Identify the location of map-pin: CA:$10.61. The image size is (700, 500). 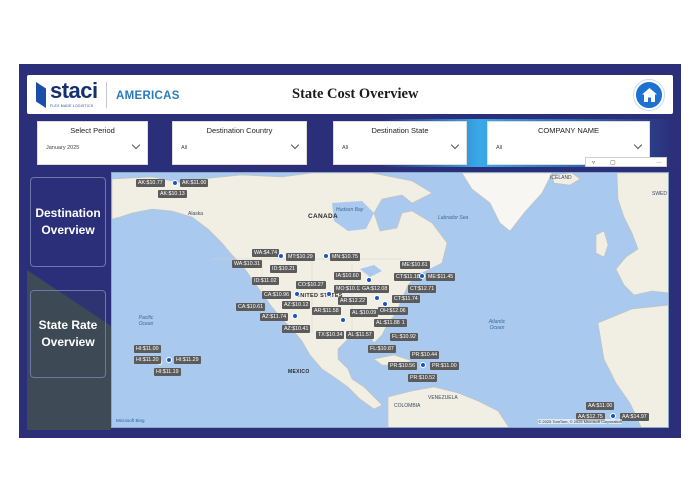
(251, 307).